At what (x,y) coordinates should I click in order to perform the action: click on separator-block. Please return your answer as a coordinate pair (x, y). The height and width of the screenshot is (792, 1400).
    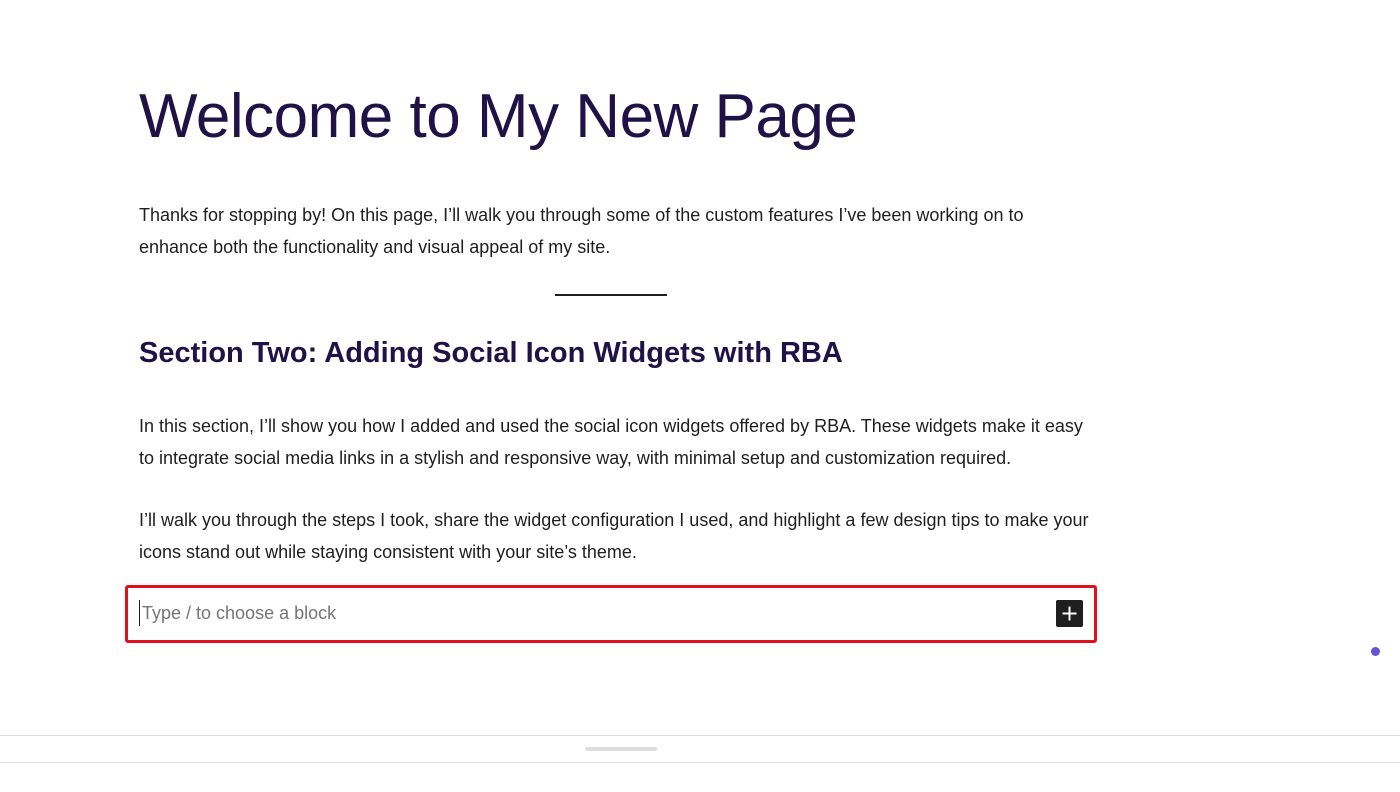
    Looking at the image, I should click on (611, 295).